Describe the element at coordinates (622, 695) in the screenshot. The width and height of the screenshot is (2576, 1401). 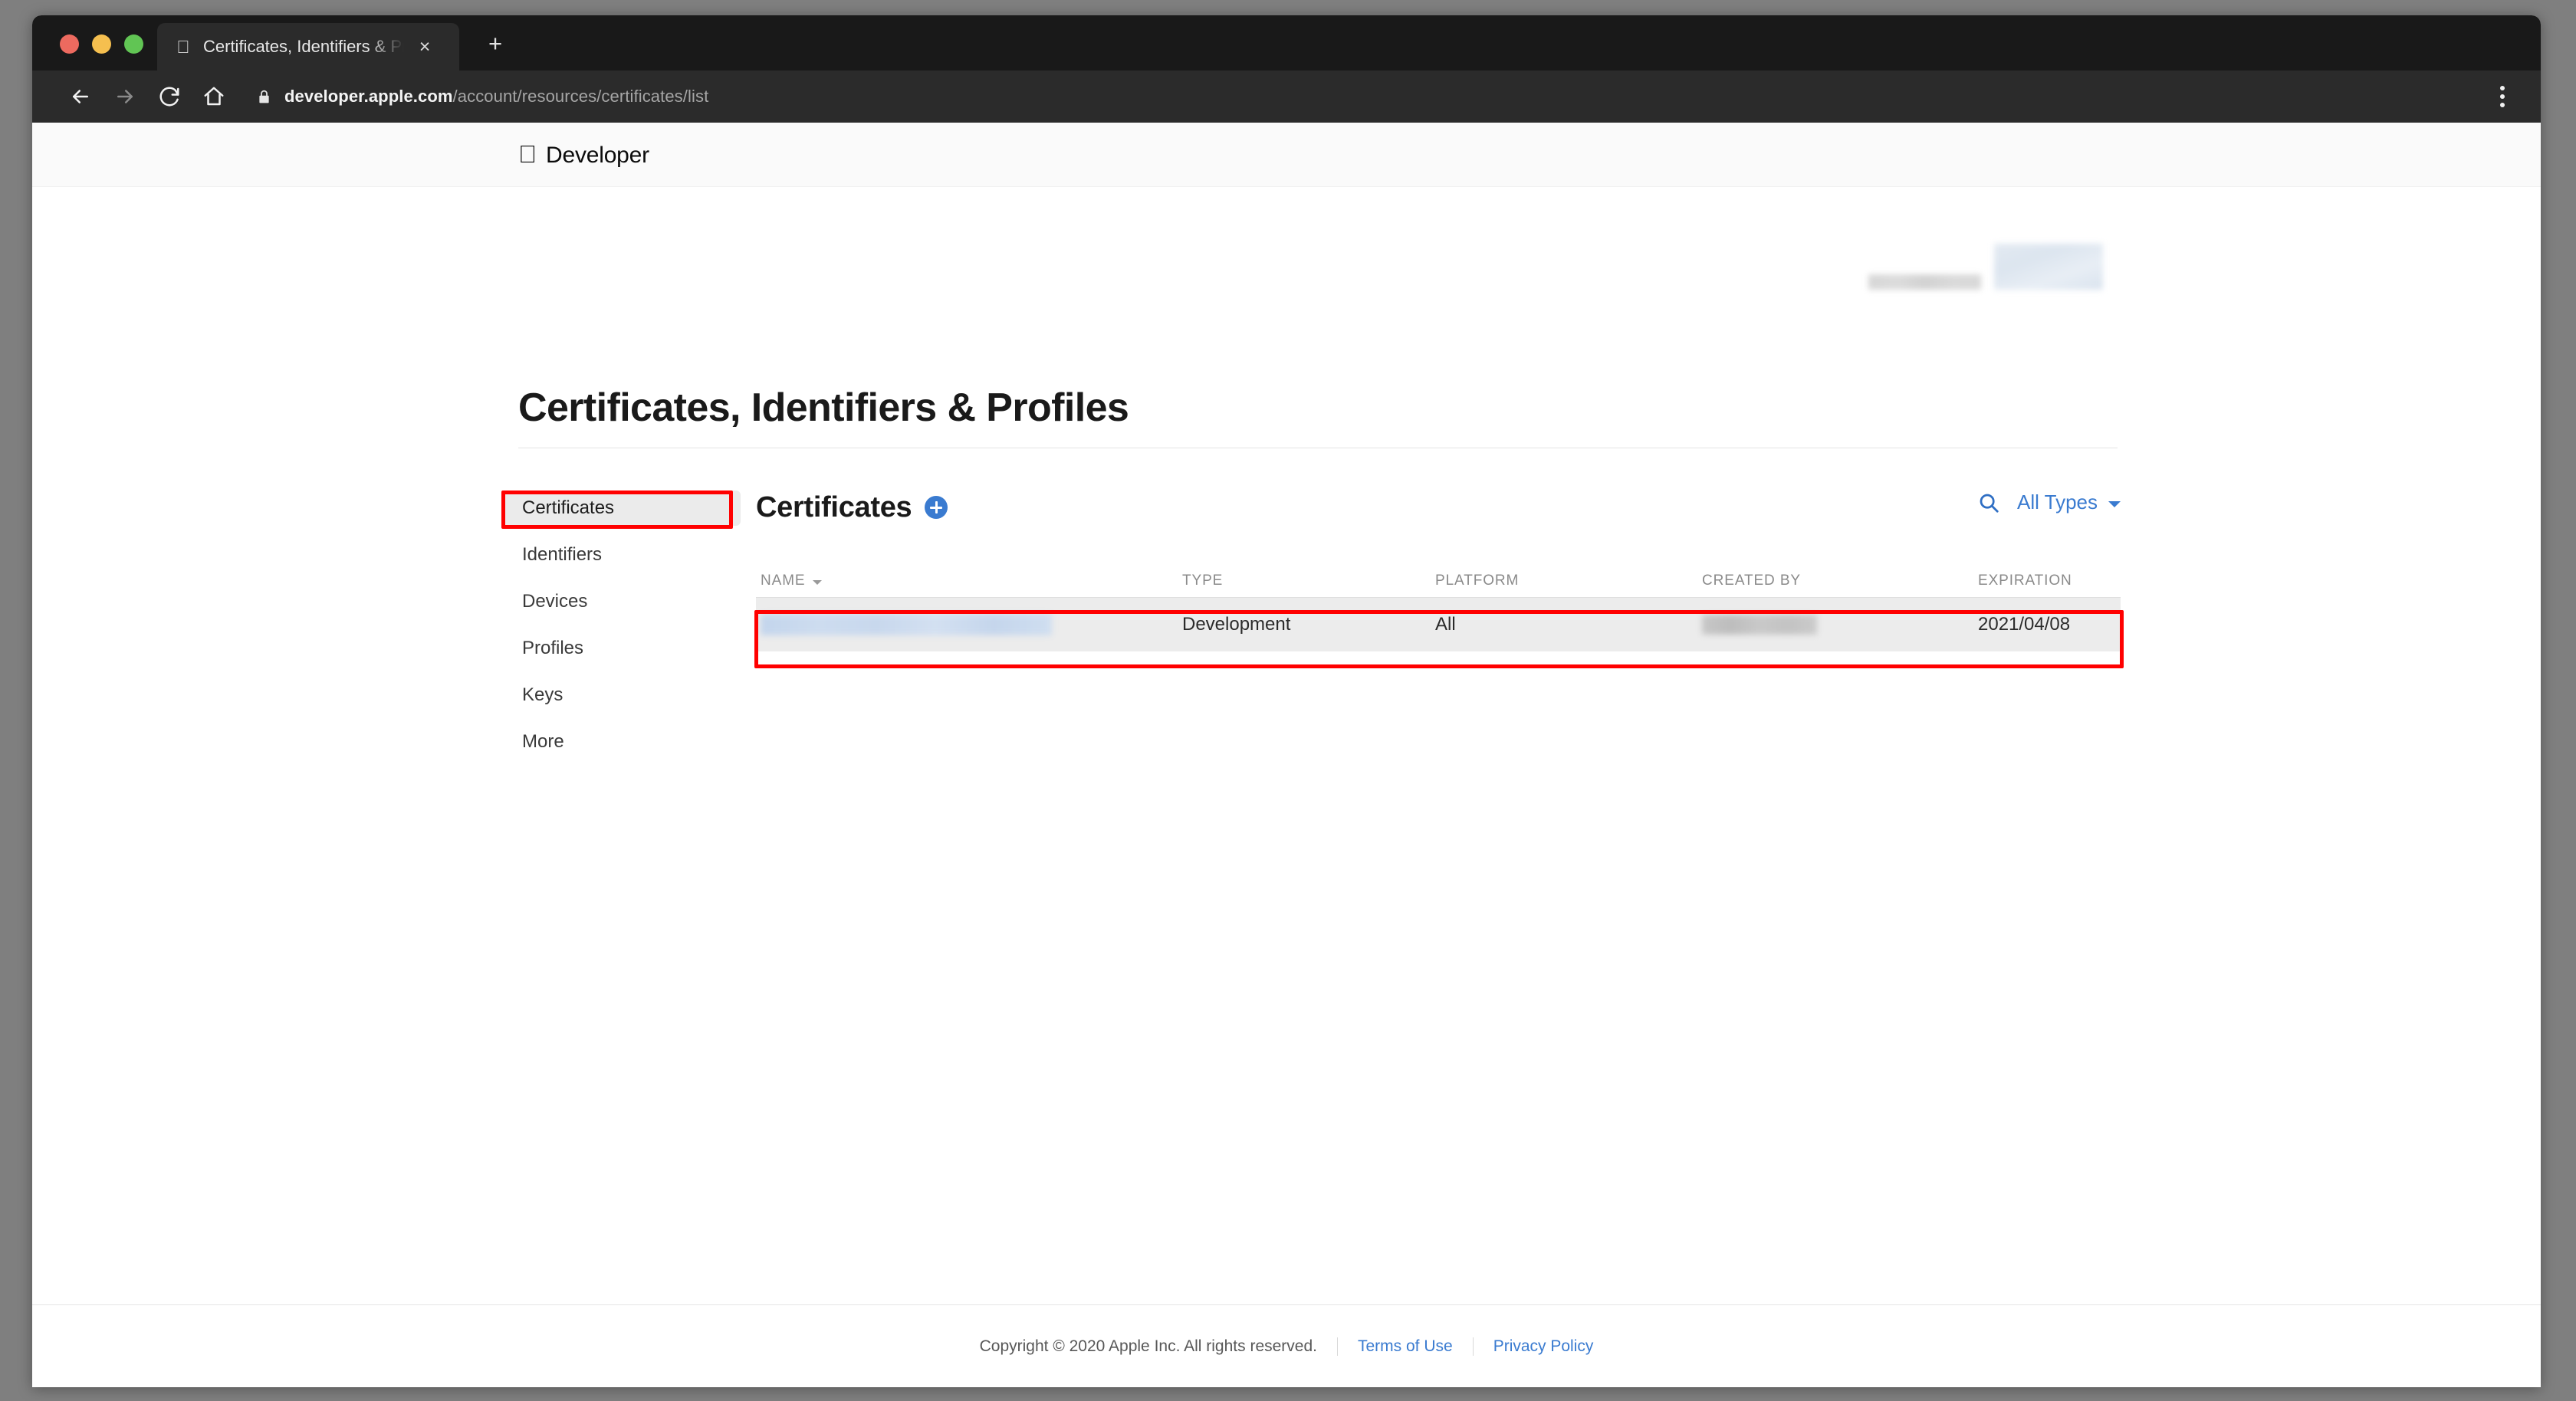
I see `sidebar-item-keys: Keys` at that location.